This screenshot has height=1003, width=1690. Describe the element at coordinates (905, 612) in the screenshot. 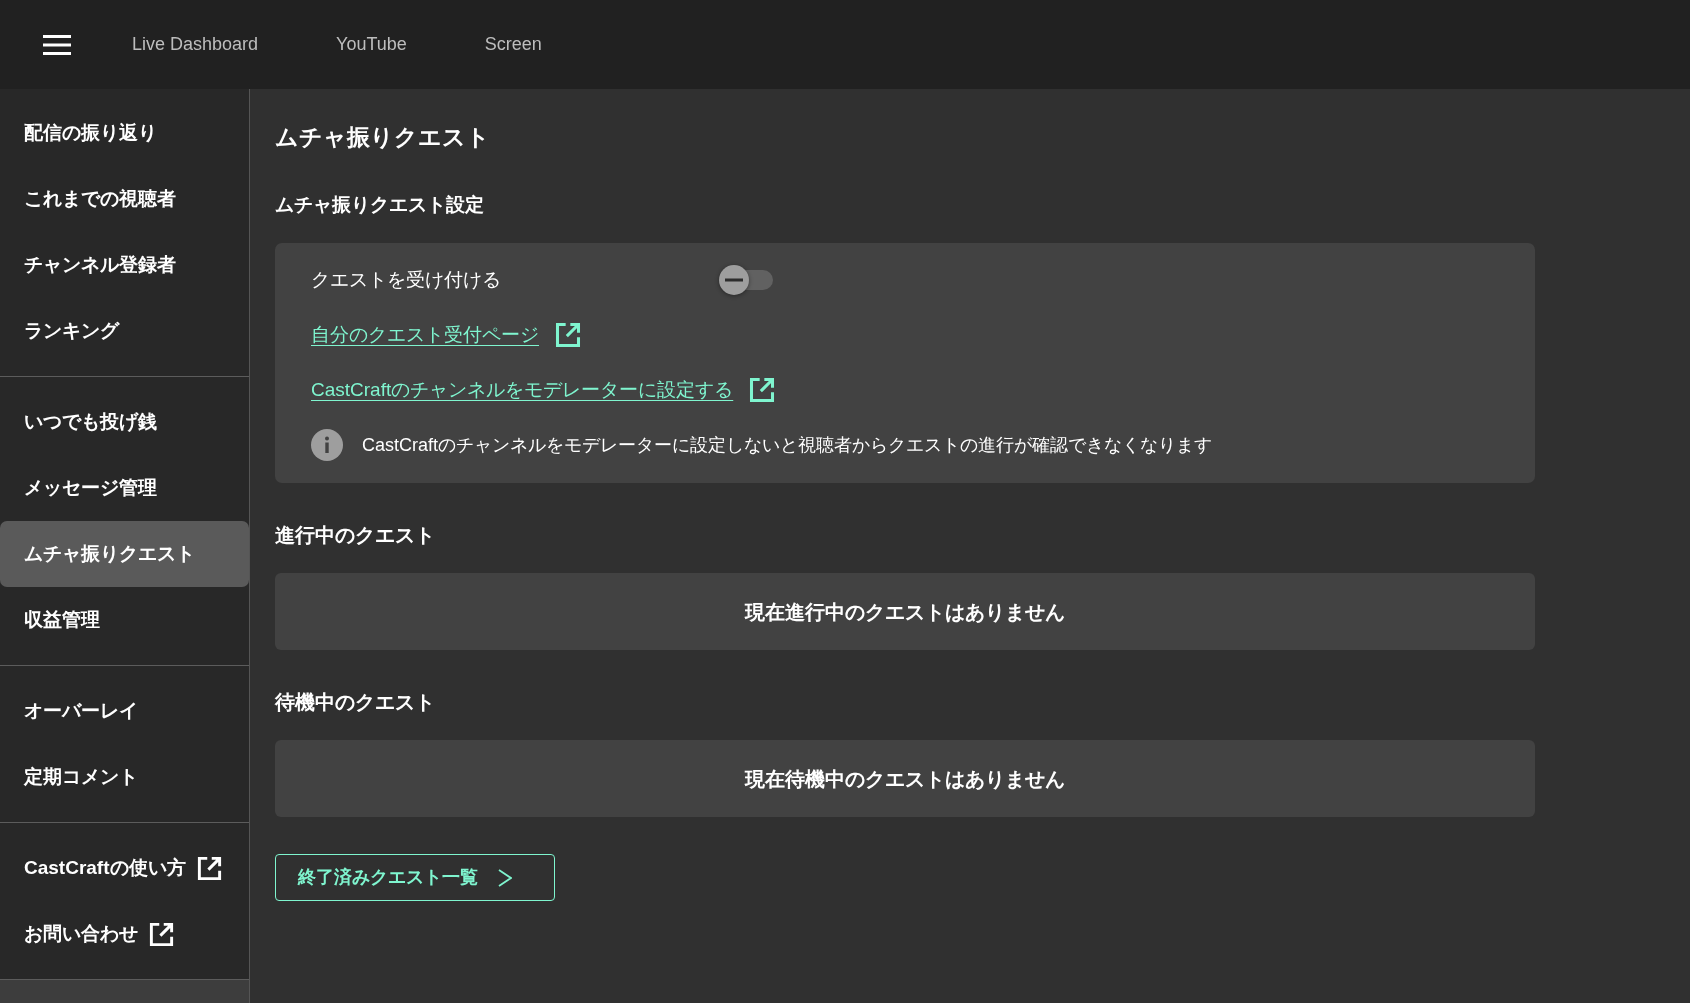

I see `empty-message: 現在進行中のクエストはありません` at that location.